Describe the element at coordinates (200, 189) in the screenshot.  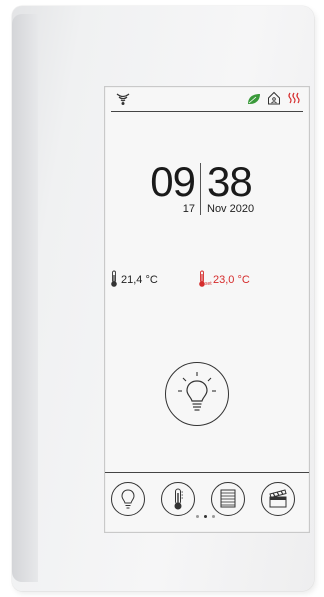
I see `clock-separator` at that location.